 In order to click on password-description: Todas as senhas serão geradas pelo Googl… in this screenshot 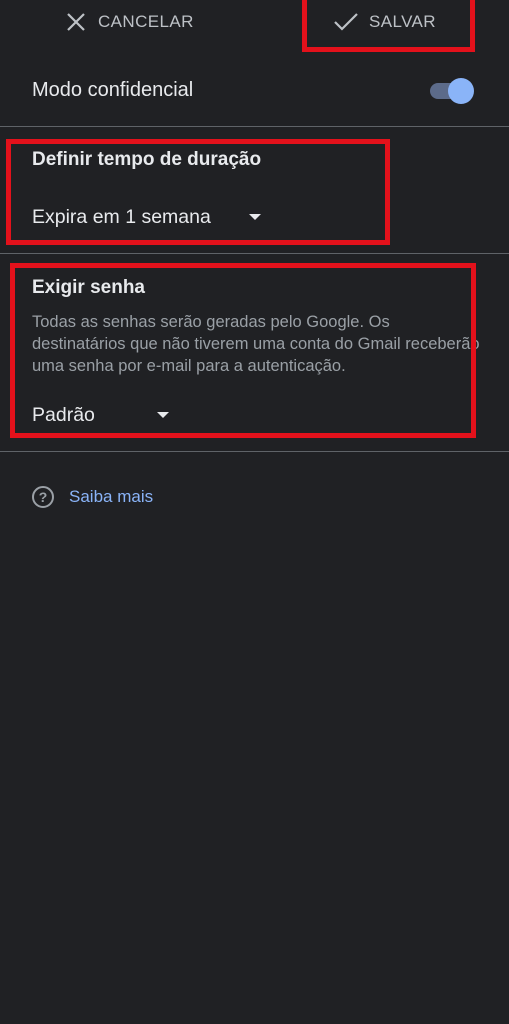, I will do `click(256, 344)`.